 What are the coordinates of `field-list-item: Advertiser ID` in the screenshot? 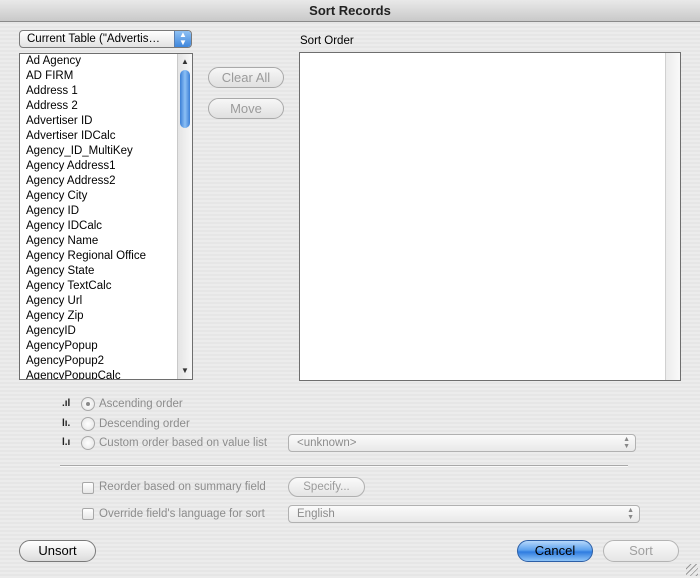 It's located at (106, 121).